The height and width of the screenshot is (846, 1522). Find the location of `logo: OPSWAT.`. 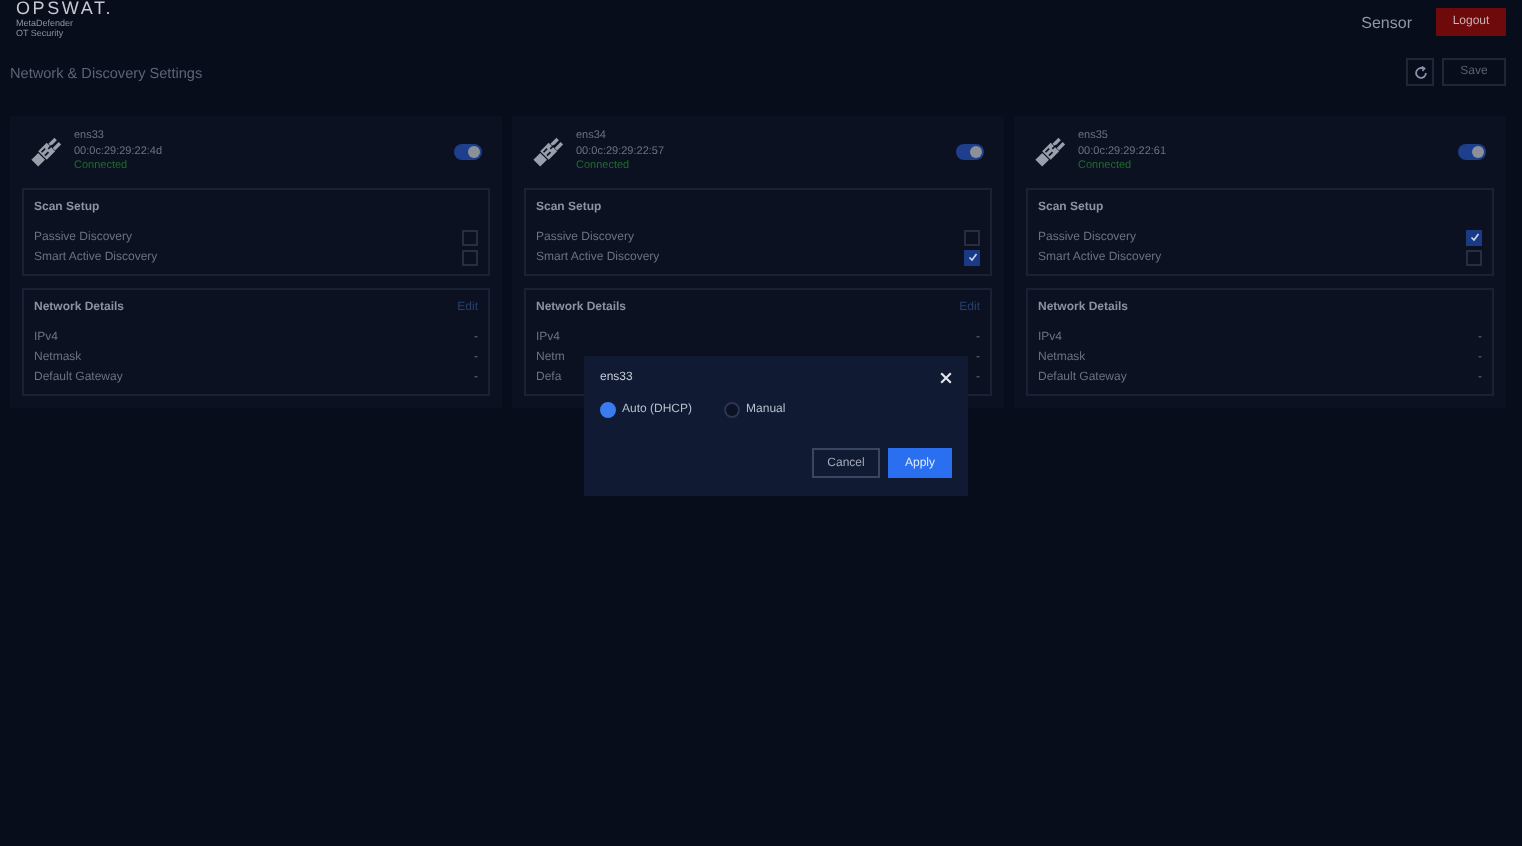

logo: OPSWAT. is located at coordinates (65, 9).